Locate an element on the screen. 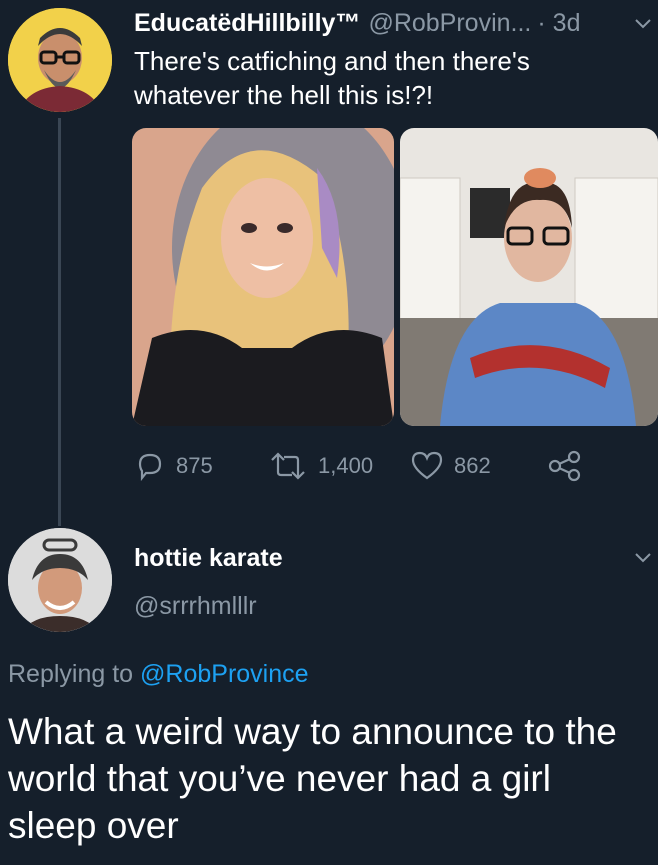  replying-to-line: Replying to @RobProvince is located at coordinates (158, 674).